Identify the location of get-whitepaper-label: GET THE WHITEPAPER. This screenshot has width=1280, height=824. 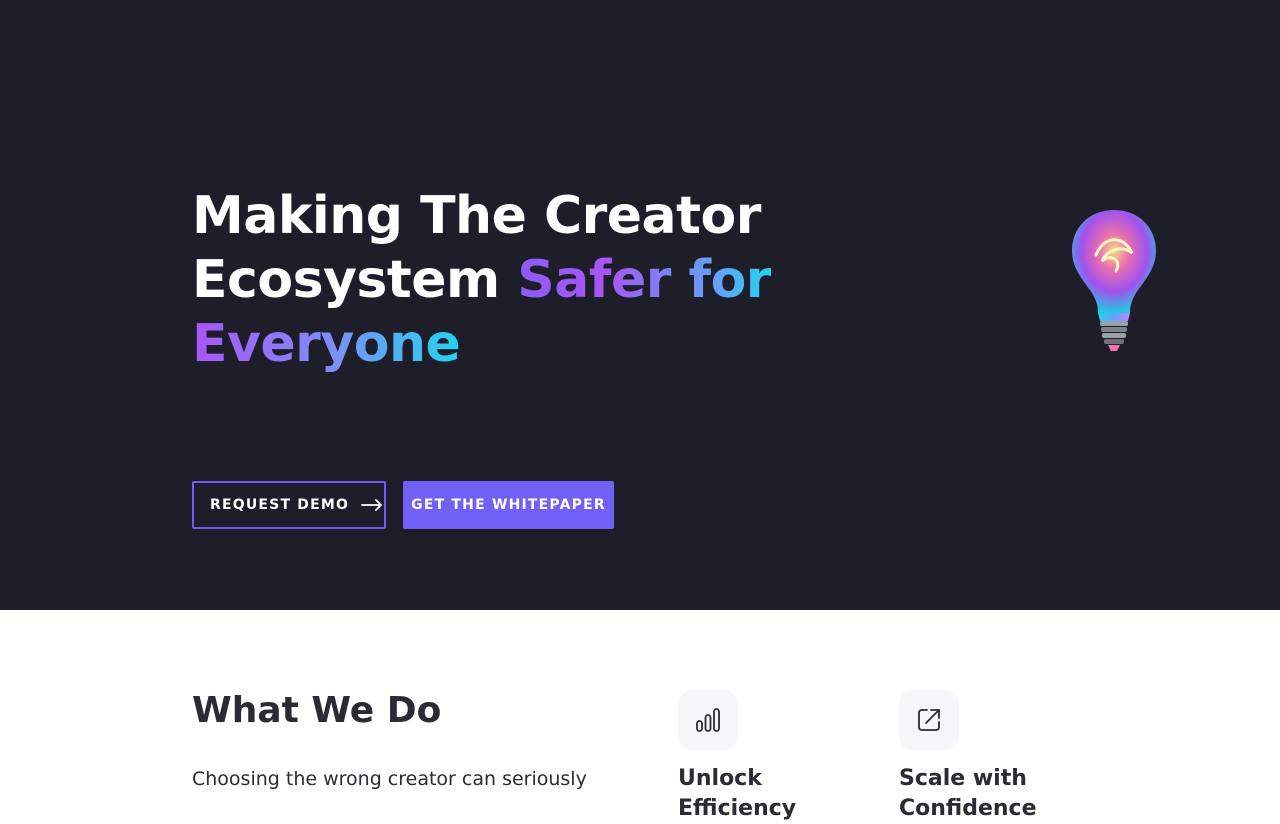
(508, 505).